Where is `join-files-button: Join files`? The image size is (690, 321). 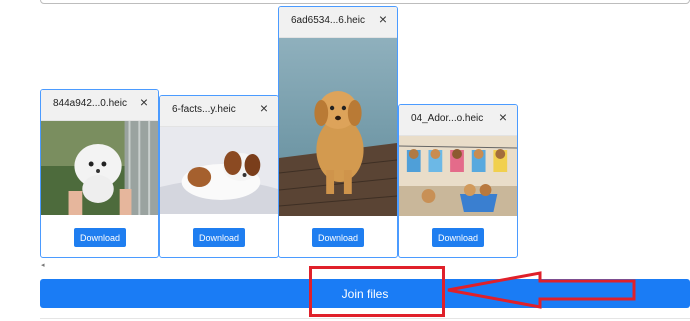
join-files-button: Join files is located at coordinates (365, 293).